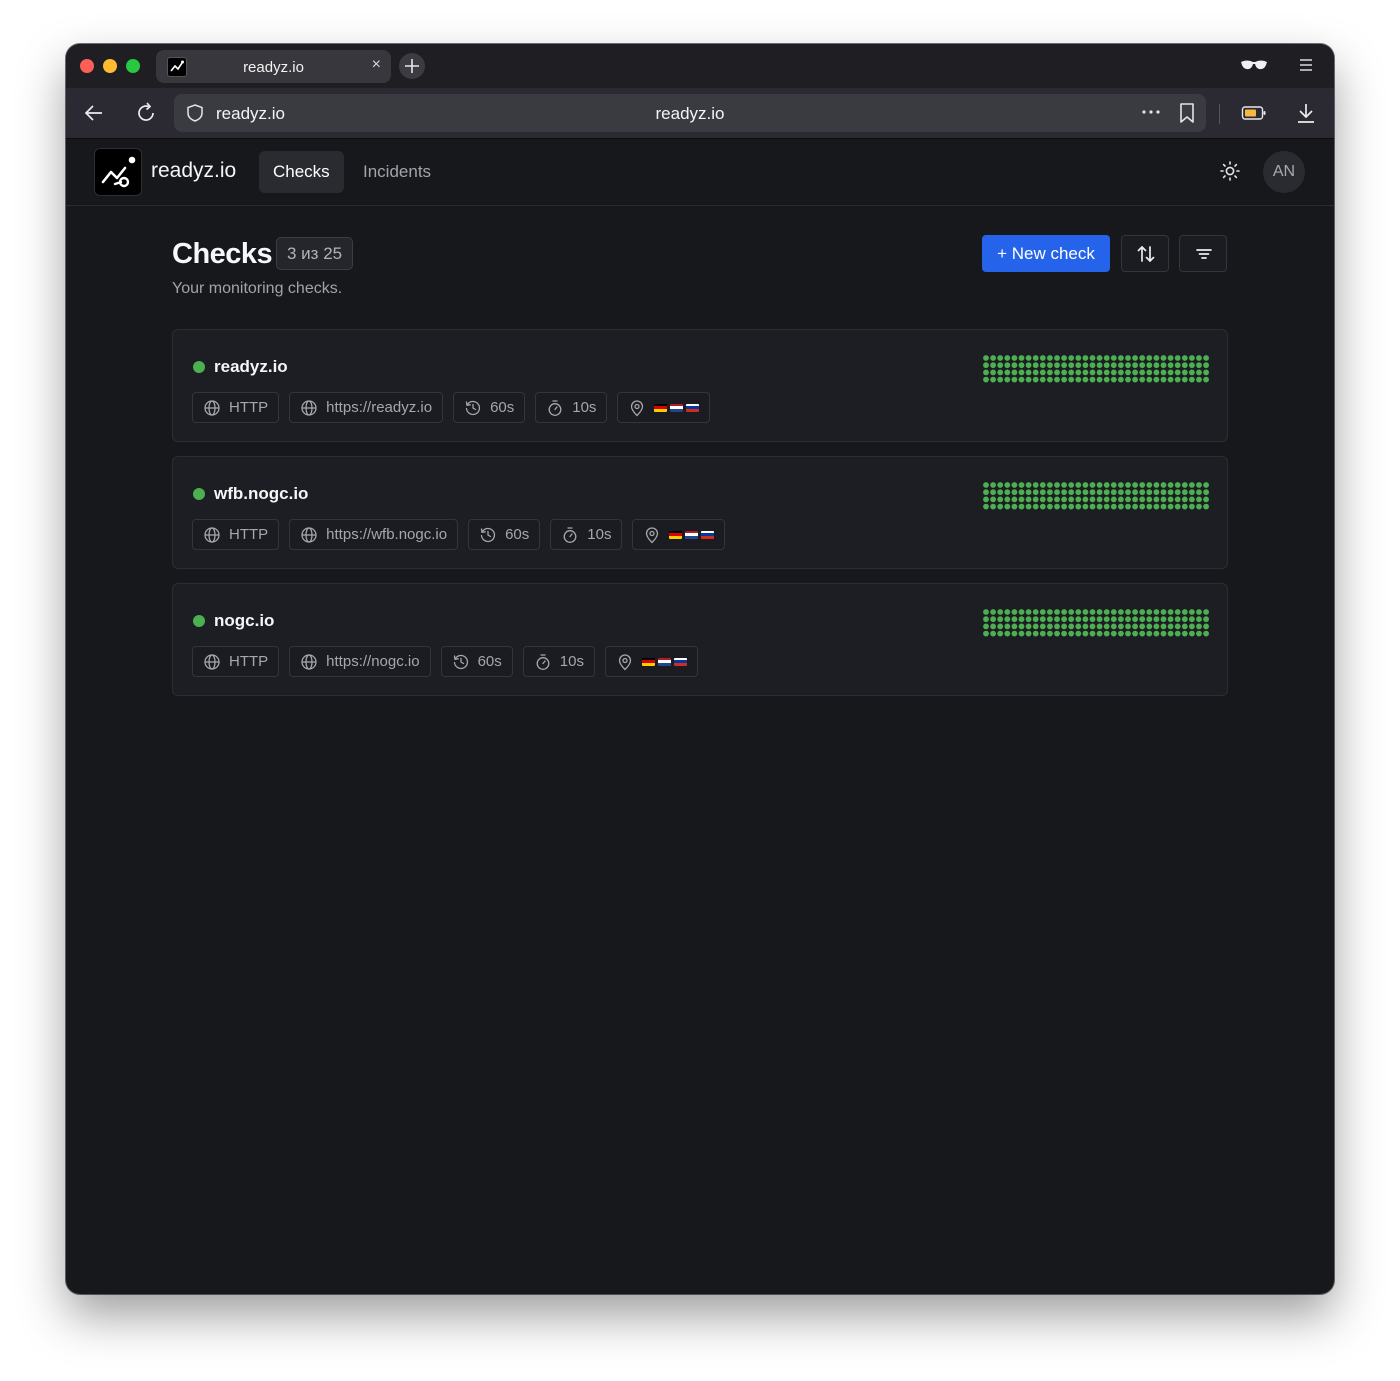 The image size is (1400, 1381). I want to click on bookmark-icon, so click(1187, 113).